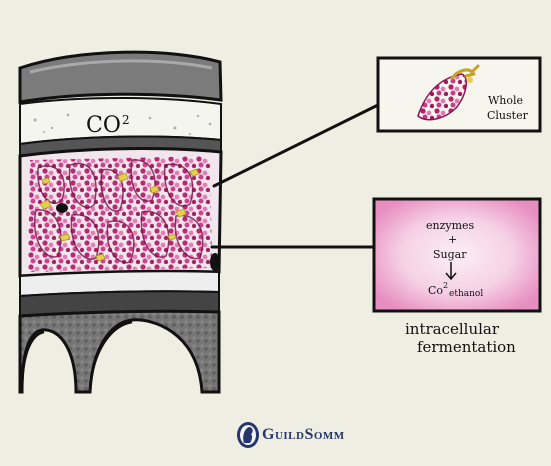 The image size is (551, 466). What do you see at coordinates (459, 94) in the screenshot?
I see `whole-cluster-panel: Whole Cluster` at bounding box center [459, 94].